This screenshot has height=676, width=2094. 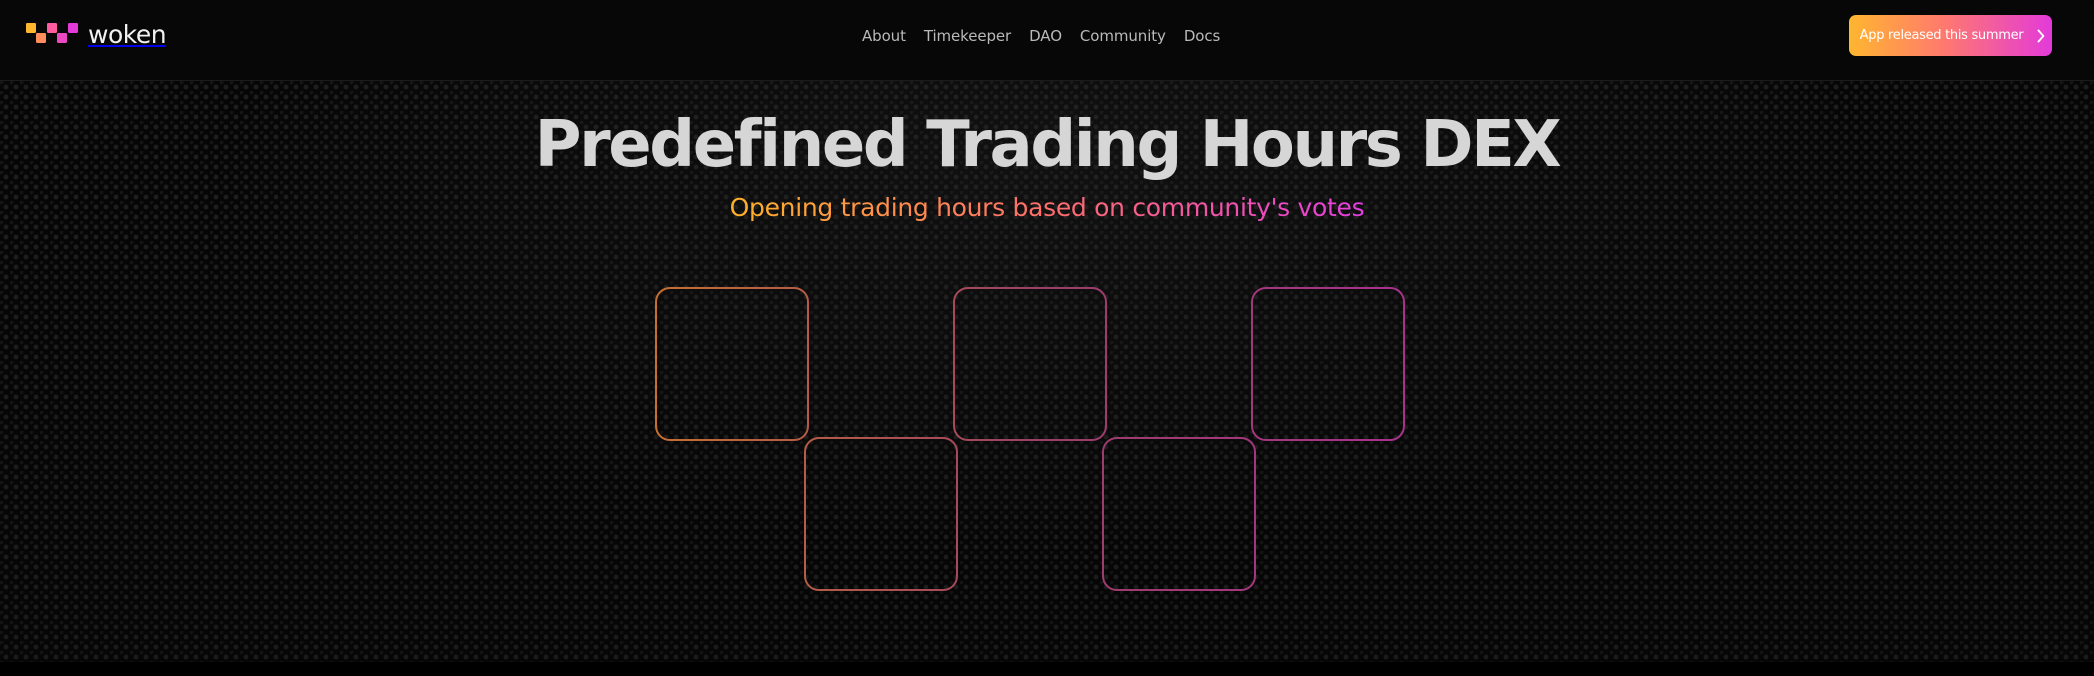 I want to click on page-bottom-edge, so click(x=1047, y=669).